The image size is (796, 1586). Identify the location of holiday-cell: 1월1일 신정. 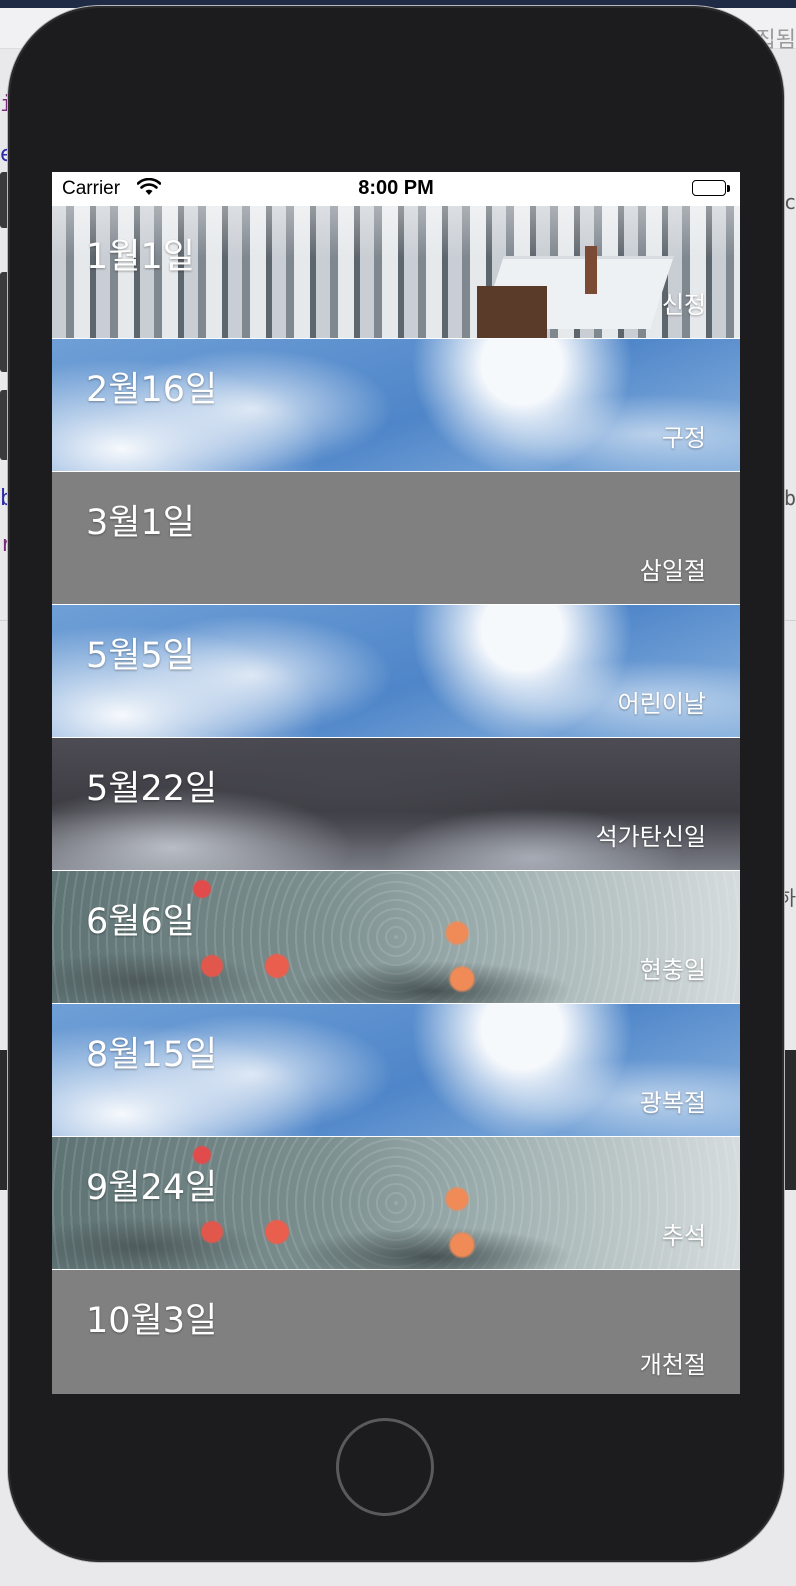
(396, 272).